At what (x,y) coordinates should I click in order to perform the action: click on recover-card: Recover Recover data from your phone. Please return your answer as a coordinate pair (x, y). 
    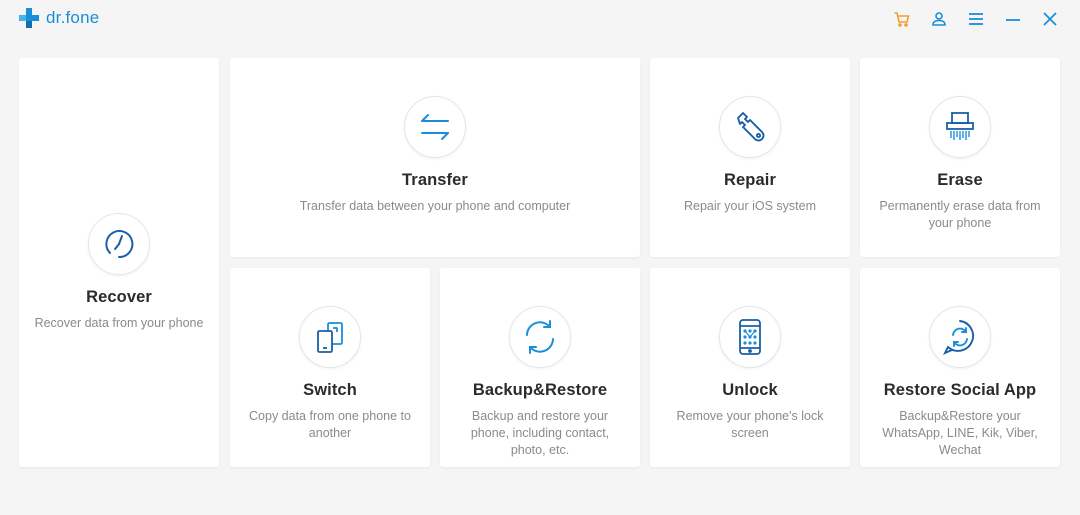
    Looking at the image, I should click on (119, 262).